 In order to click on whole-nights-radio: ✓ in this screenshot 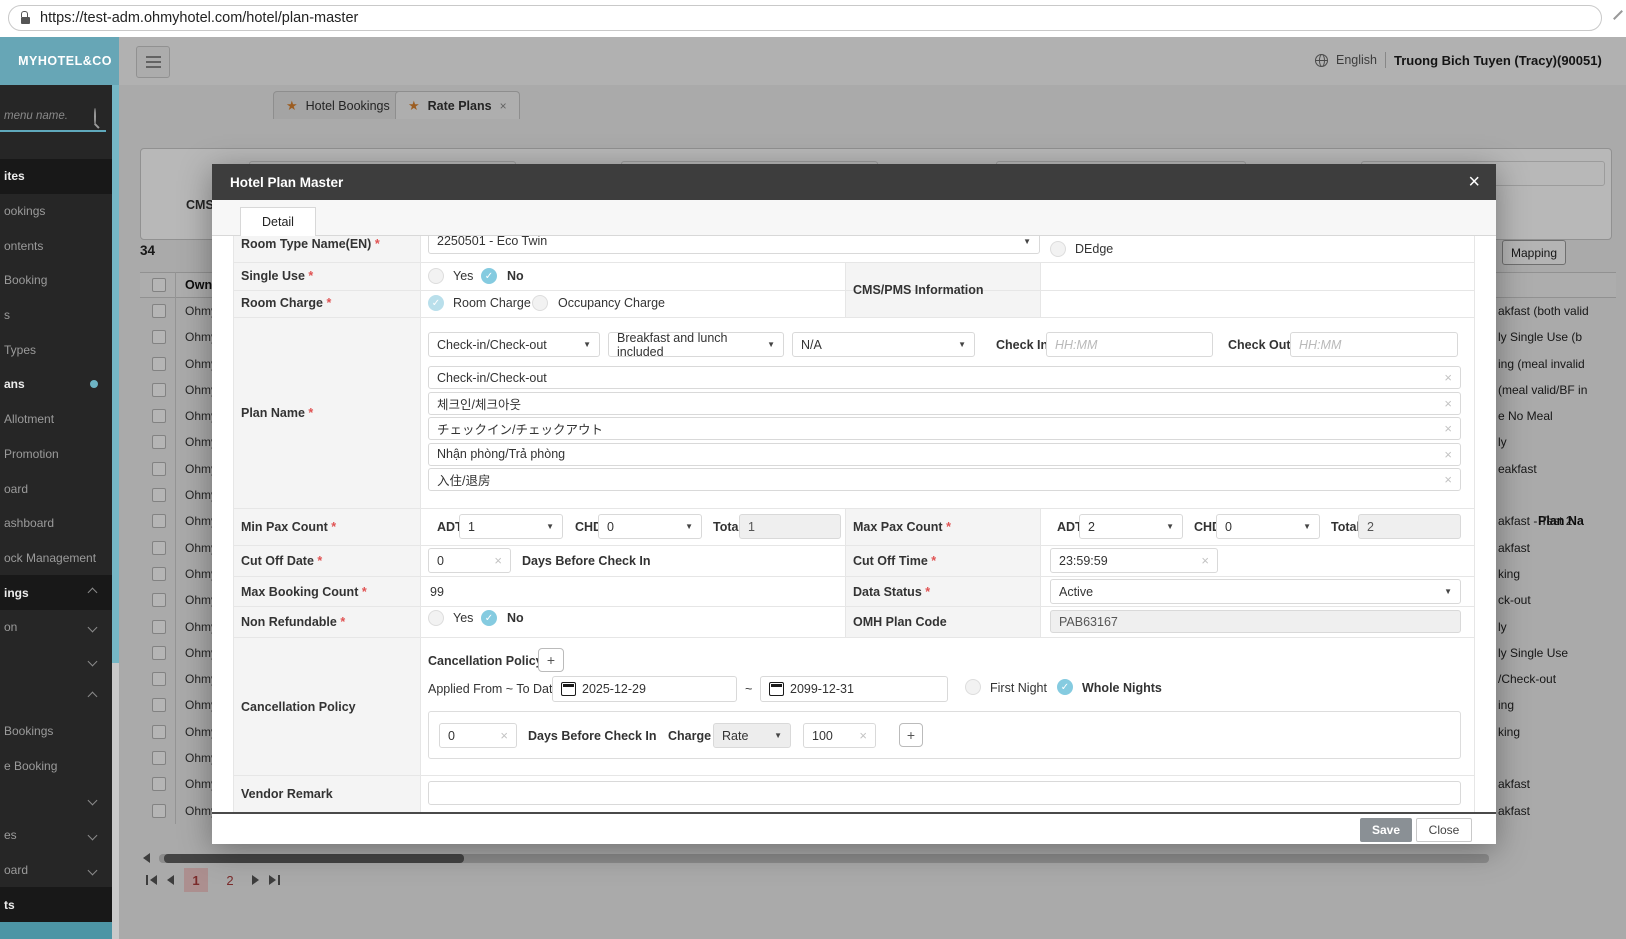, I will do `click(1065, 687)`.